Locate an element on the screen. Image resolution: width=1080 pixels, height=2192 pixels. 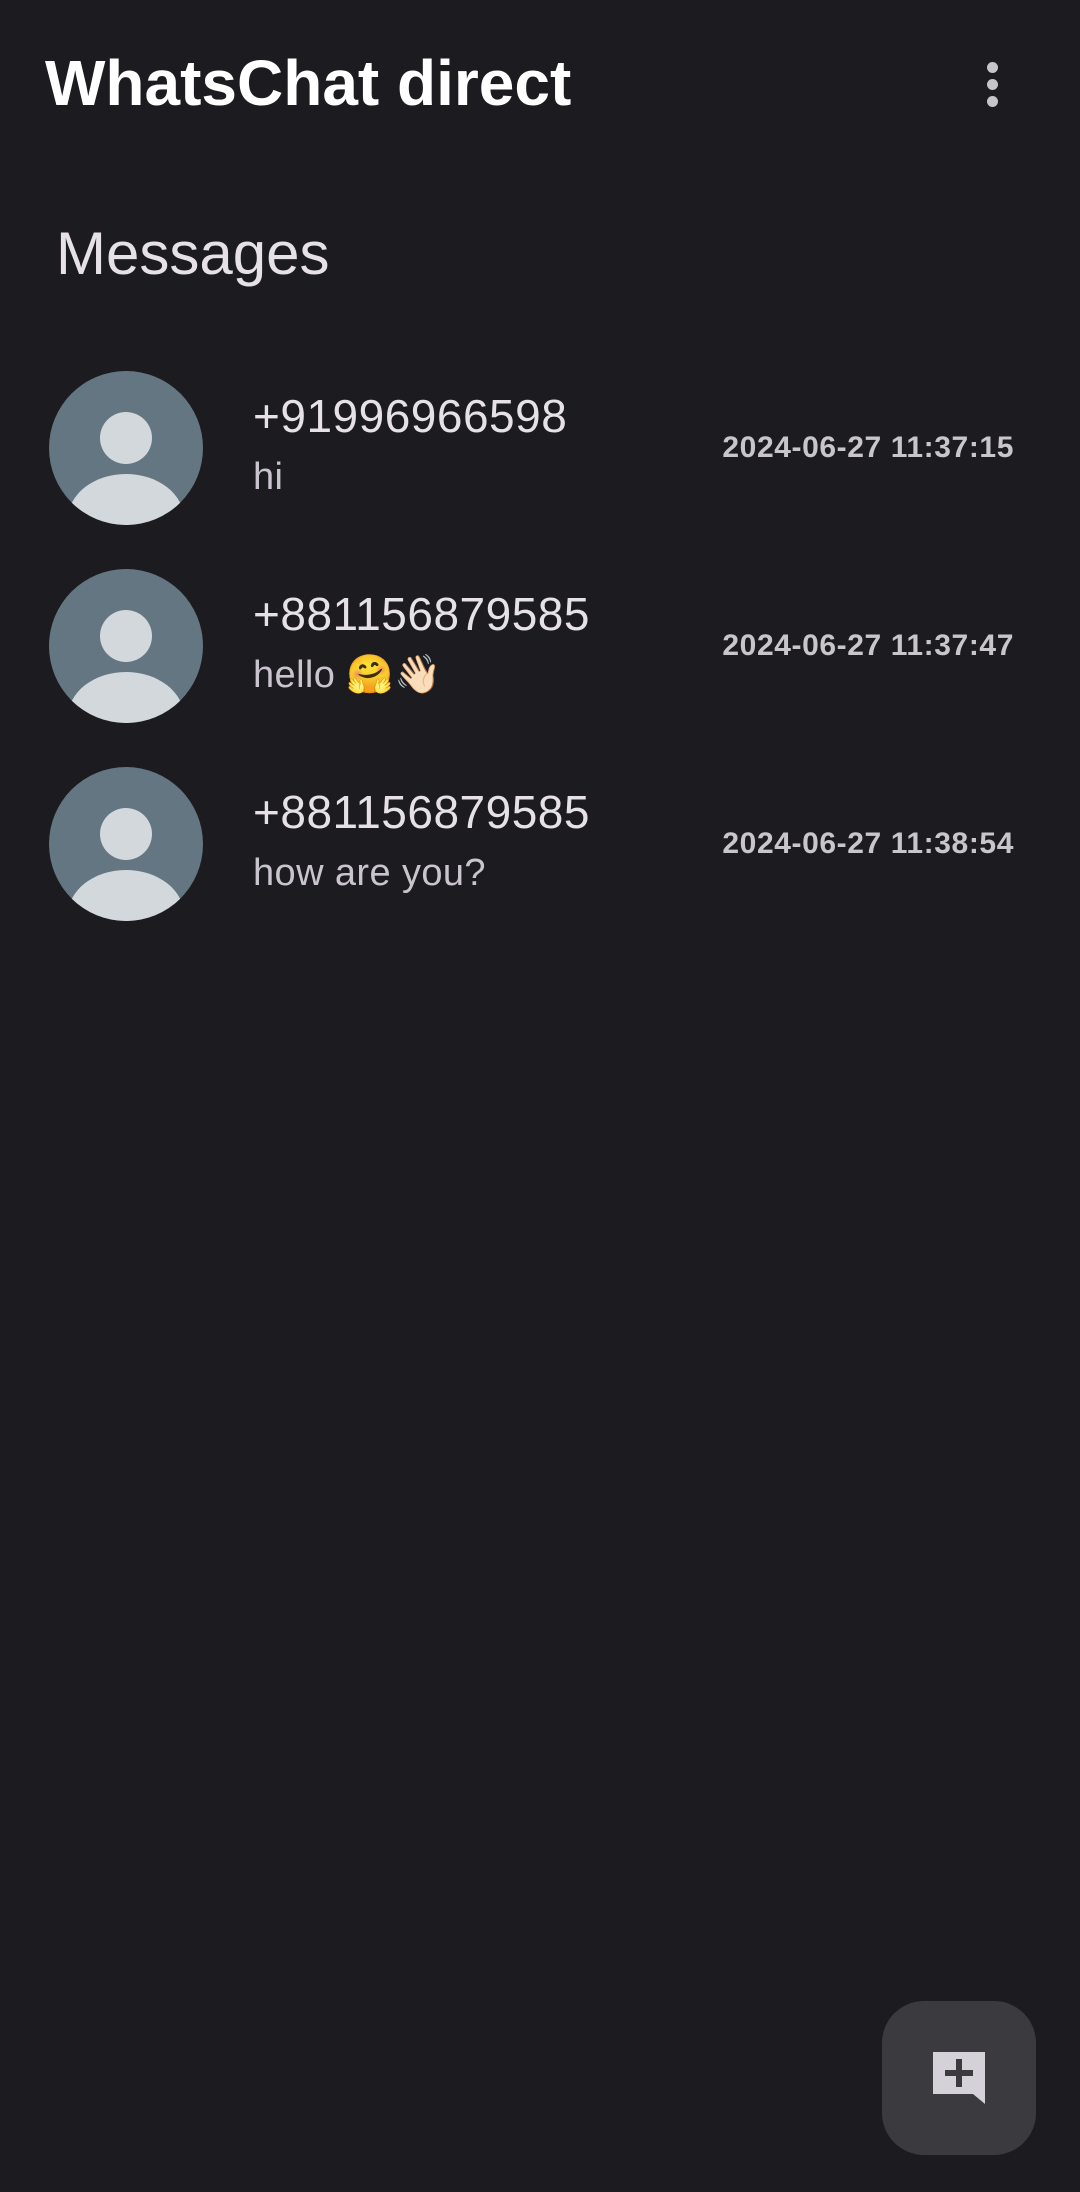
message-timestamp: 2024-06-27 11:37:47 is located at coordinates (868, 645).